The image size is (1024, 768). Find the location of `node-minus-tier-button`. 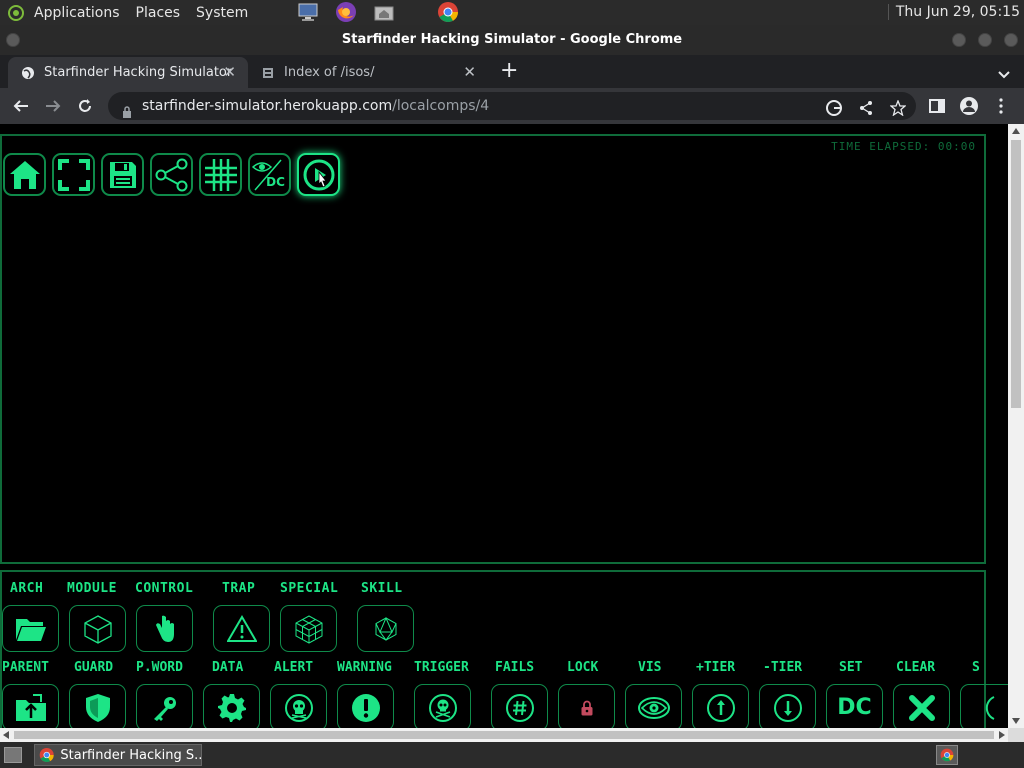

node-minus-tier-button is located at coordinates (787, 706).